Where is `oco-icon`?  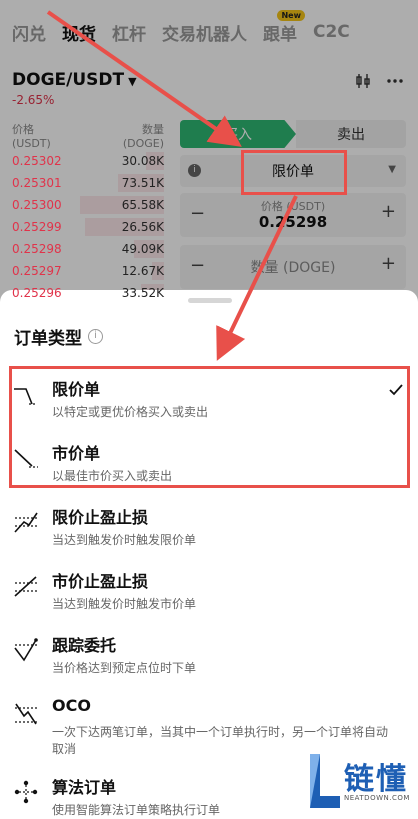
oco-icon is located at coordinates (26, 714).